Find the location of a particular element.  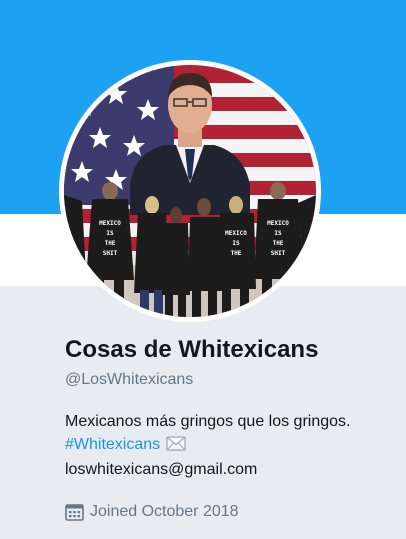

bio-line: Mexicanos más gringos que los gringos. is located at coordinates (208, 421).